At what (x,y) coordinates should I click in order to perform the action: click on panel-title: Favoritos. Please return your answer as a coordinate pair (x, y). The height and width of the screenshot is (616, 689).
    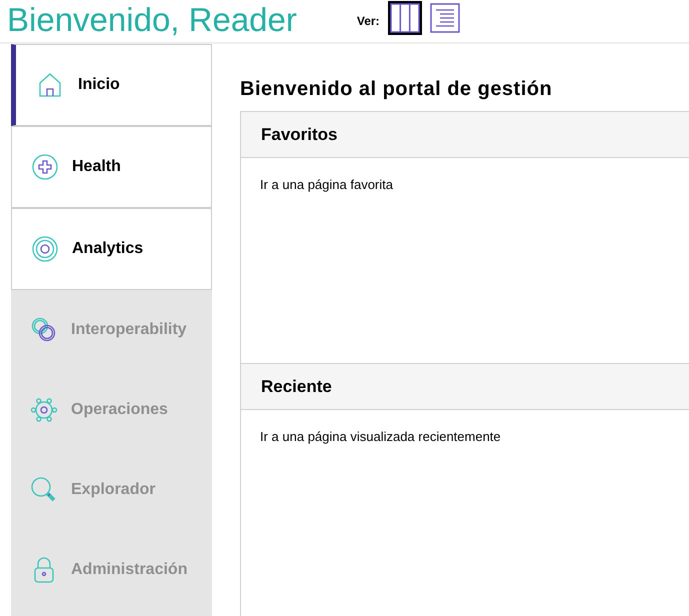
    Looking at the image, I should click on (299, 135).